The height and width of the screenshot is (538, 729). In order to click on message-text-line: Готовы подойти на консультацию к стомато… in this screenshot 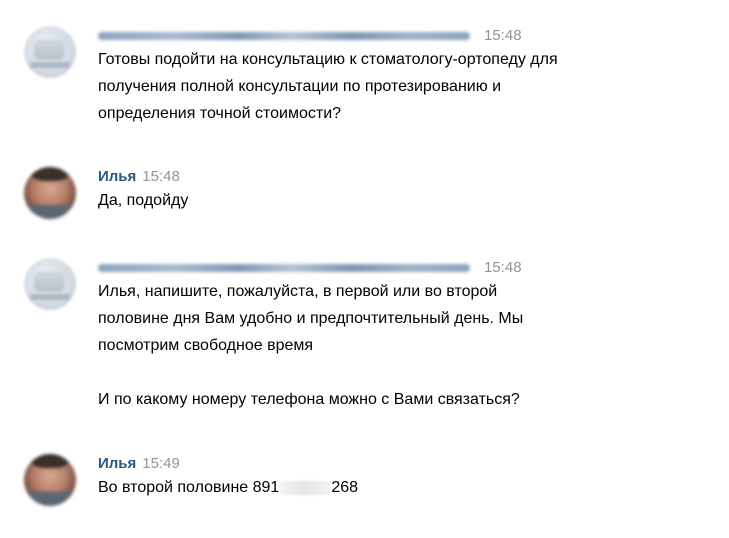, I will do `click(328, 59)`.